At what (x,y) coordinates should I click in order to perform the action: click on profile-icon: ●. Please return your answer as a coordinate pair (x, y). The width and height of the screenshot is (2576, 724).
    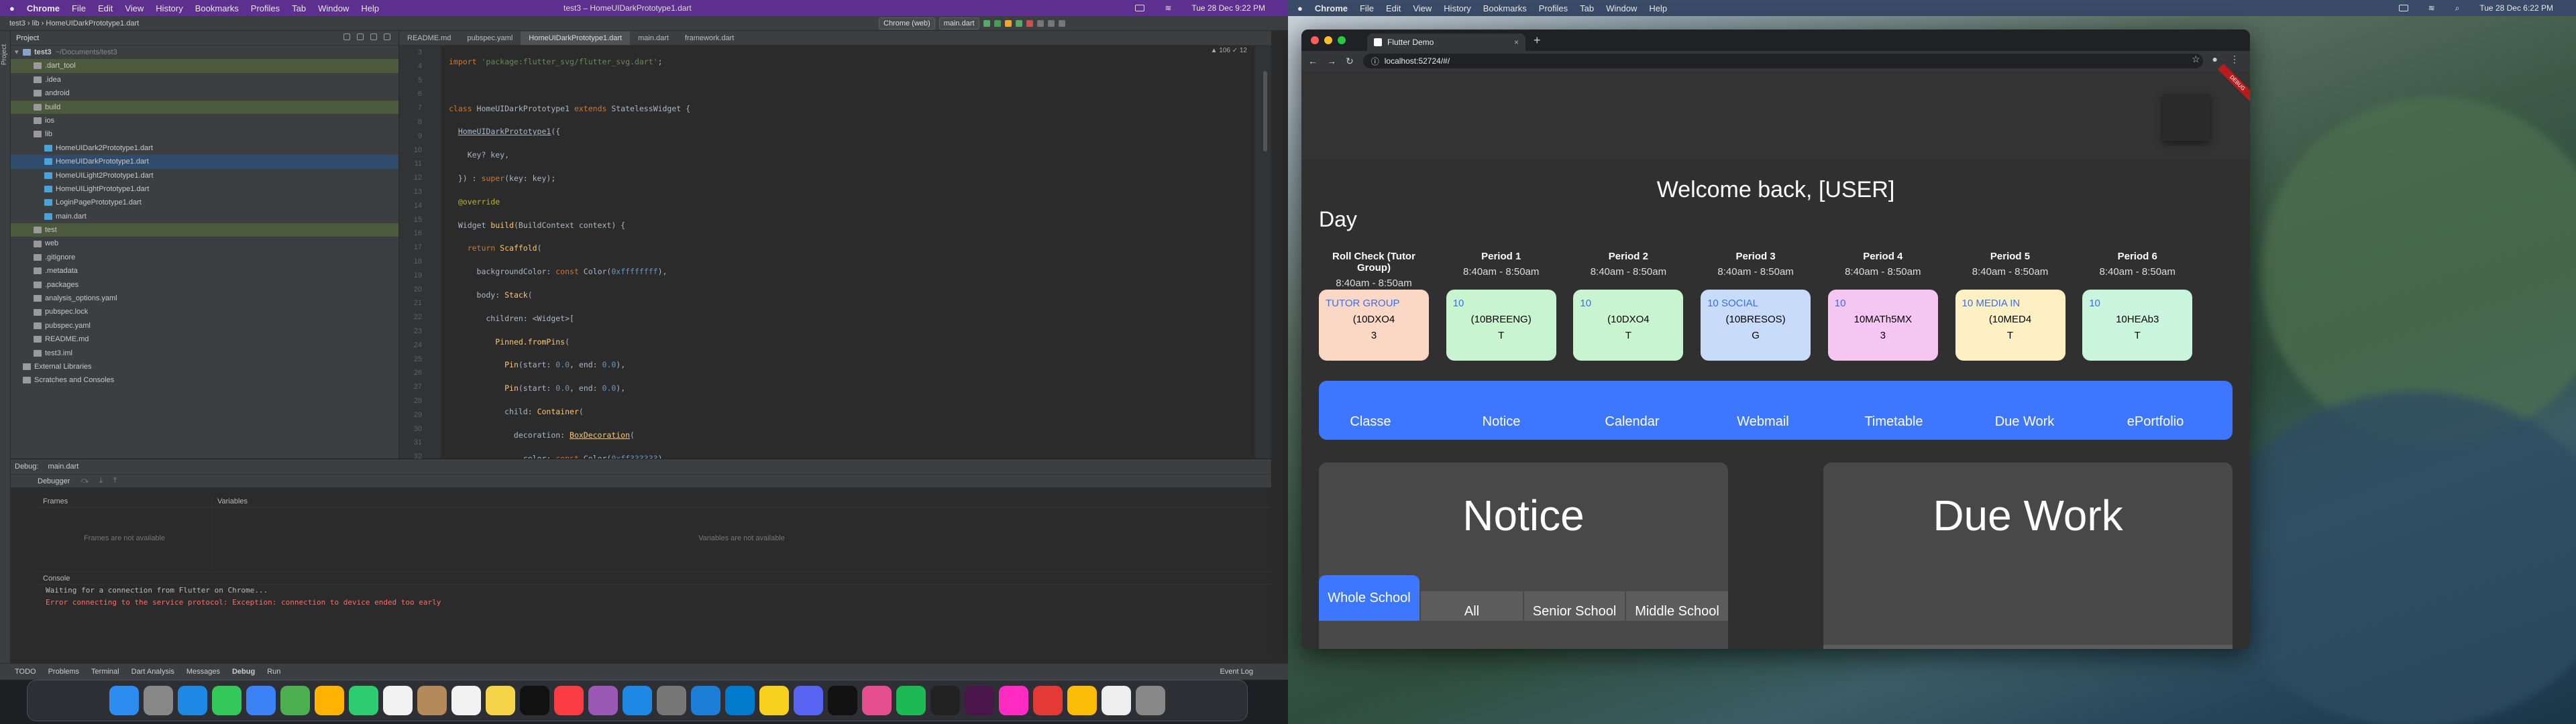
    Looking at the image, I should click on (2215, 59).